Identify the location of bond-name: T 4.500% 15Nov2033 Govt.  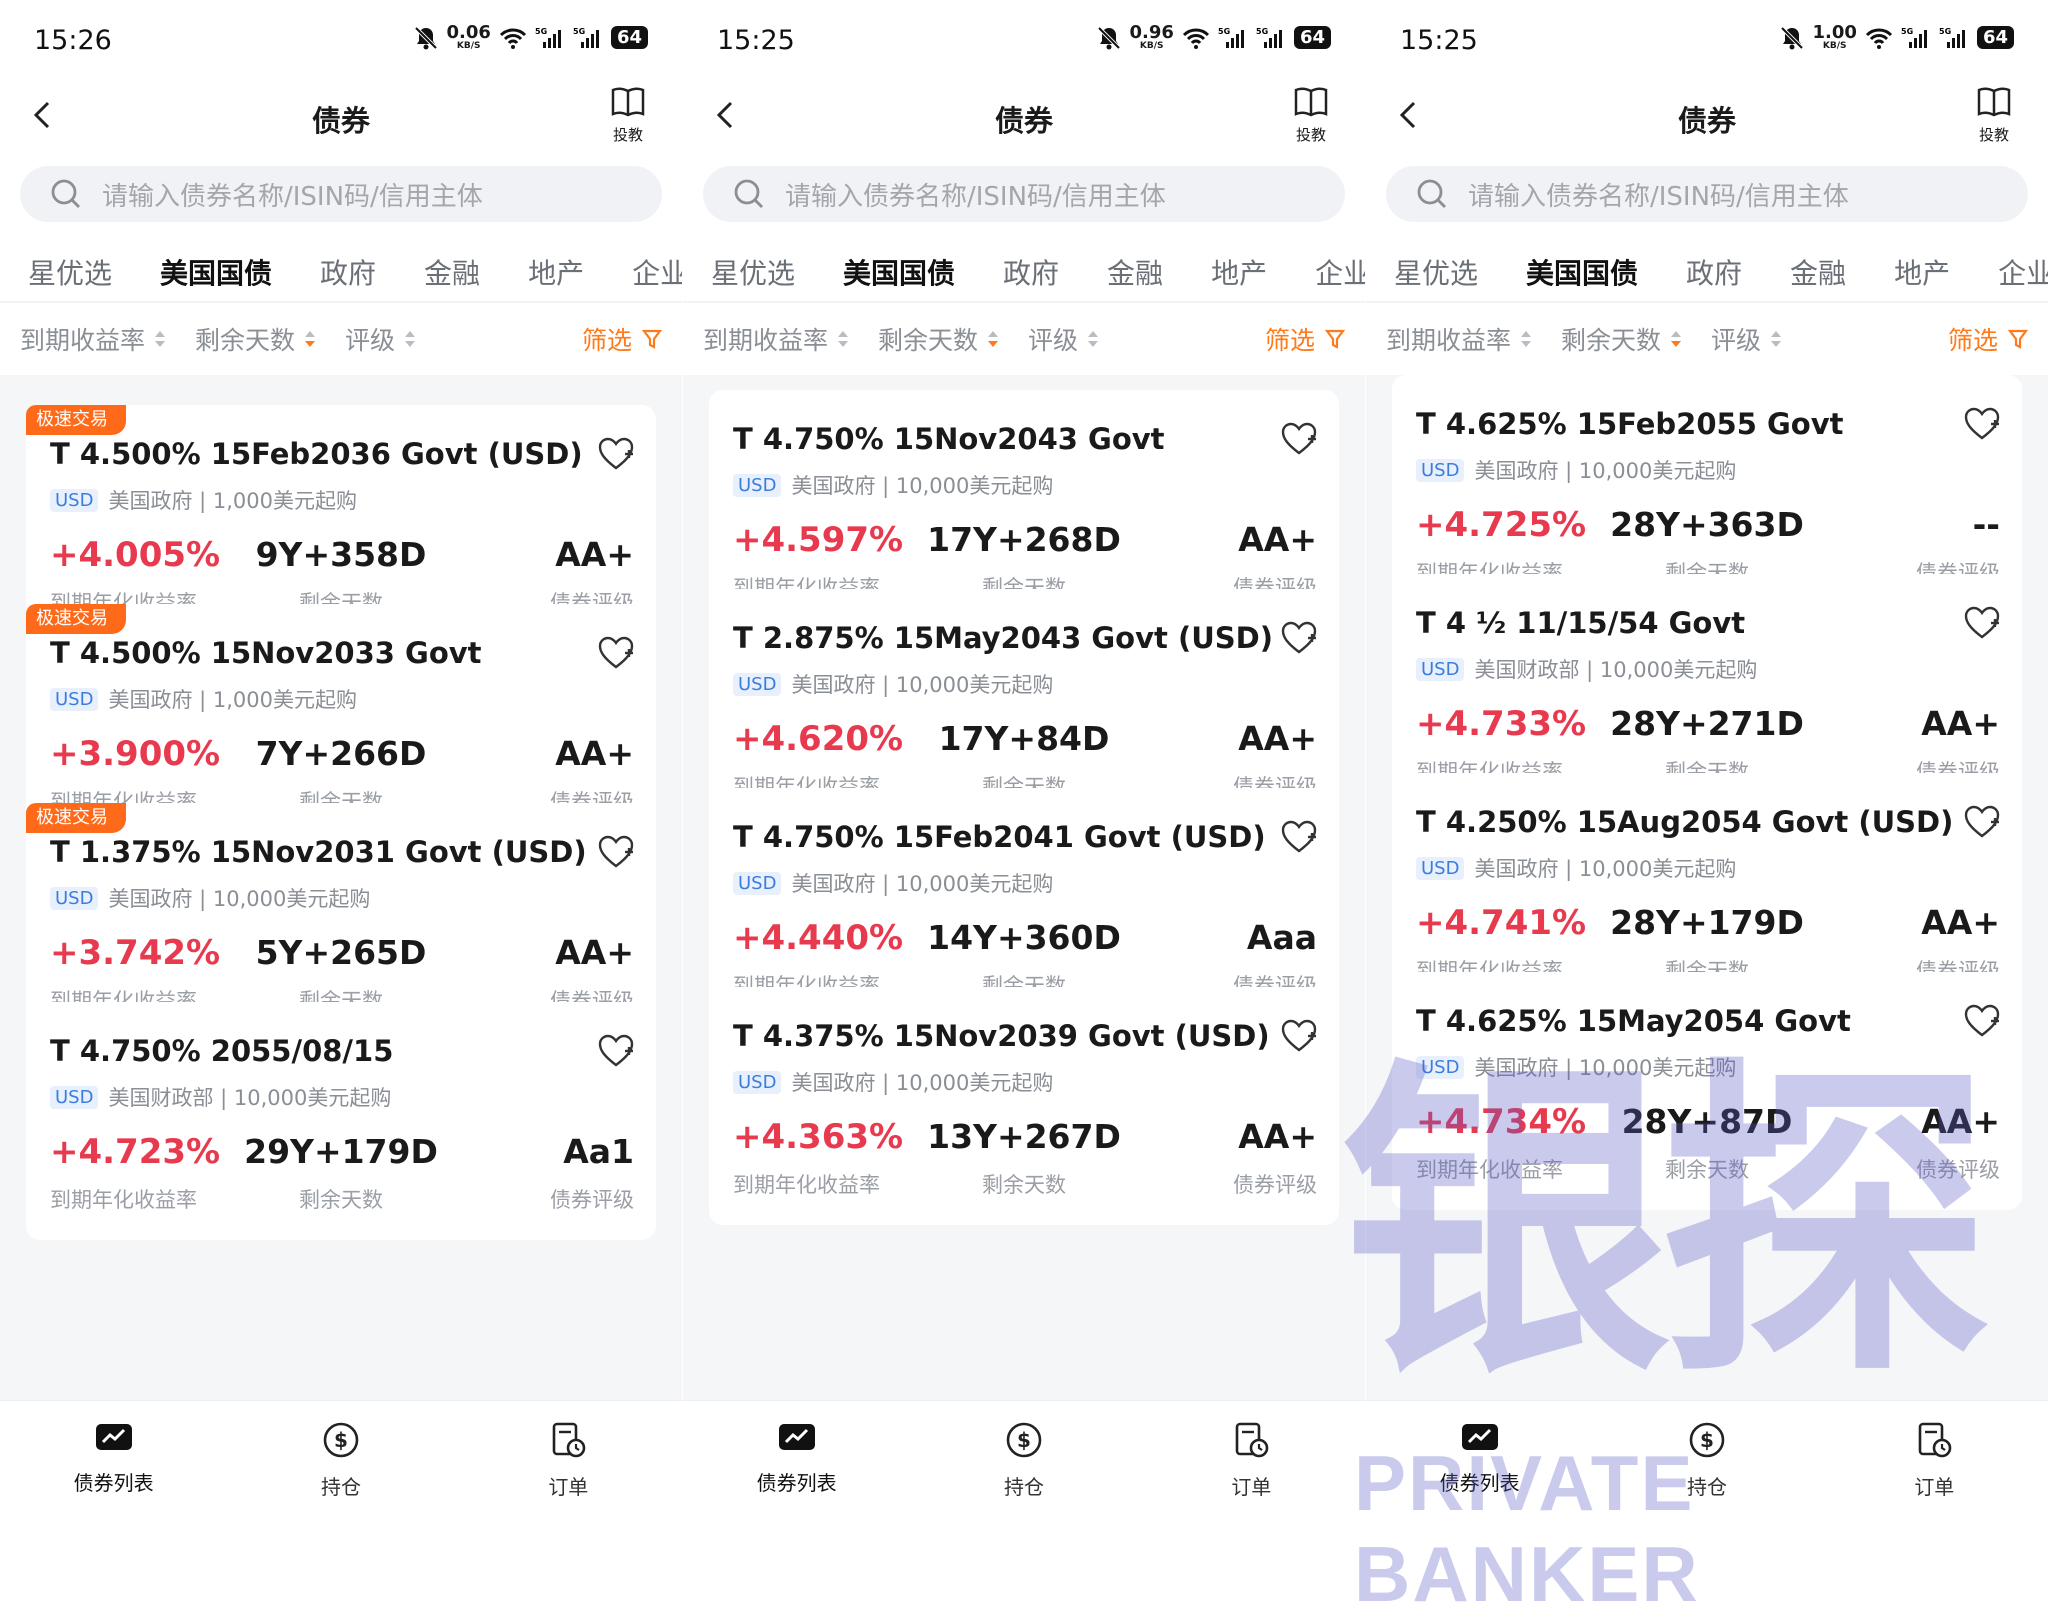
(266, 653).